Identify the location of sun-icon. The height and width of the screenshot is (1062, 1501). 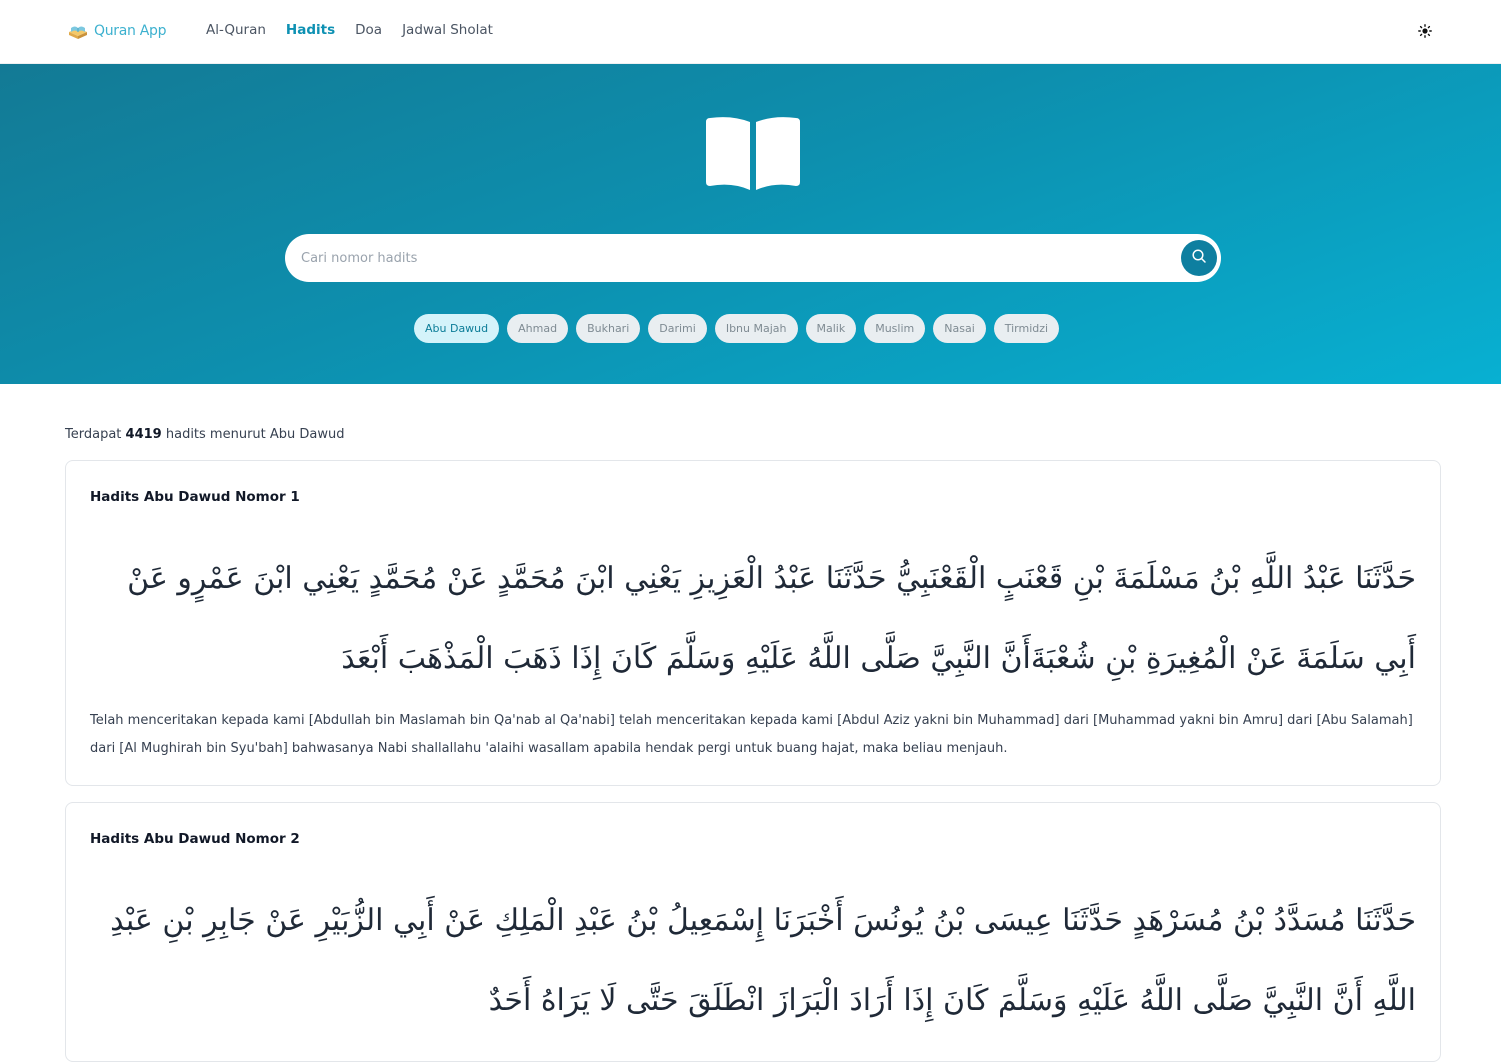
(1425, 32).